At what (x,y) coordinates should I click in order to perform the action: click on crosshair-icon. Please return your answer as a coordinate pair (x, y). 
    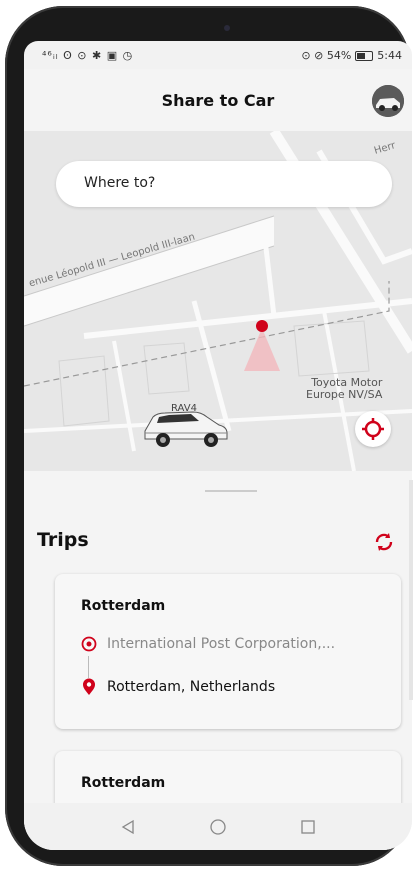
    Looking at the image, I should click on (373, 429).